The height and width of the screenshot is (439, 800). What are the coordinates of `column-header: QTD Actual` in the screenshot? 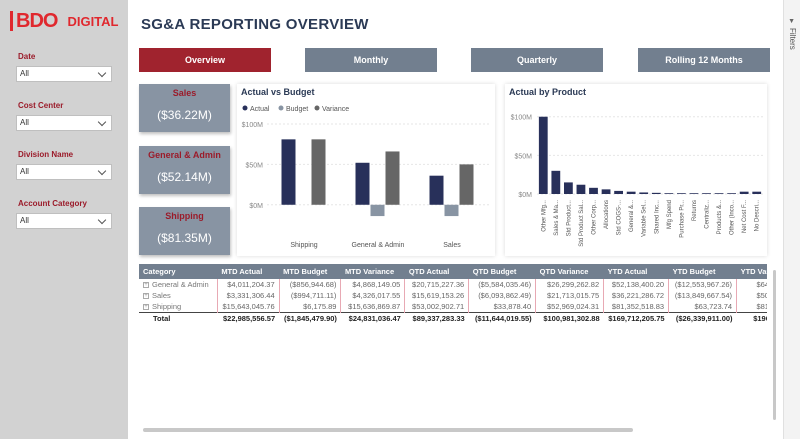 It's located at (436, 271).